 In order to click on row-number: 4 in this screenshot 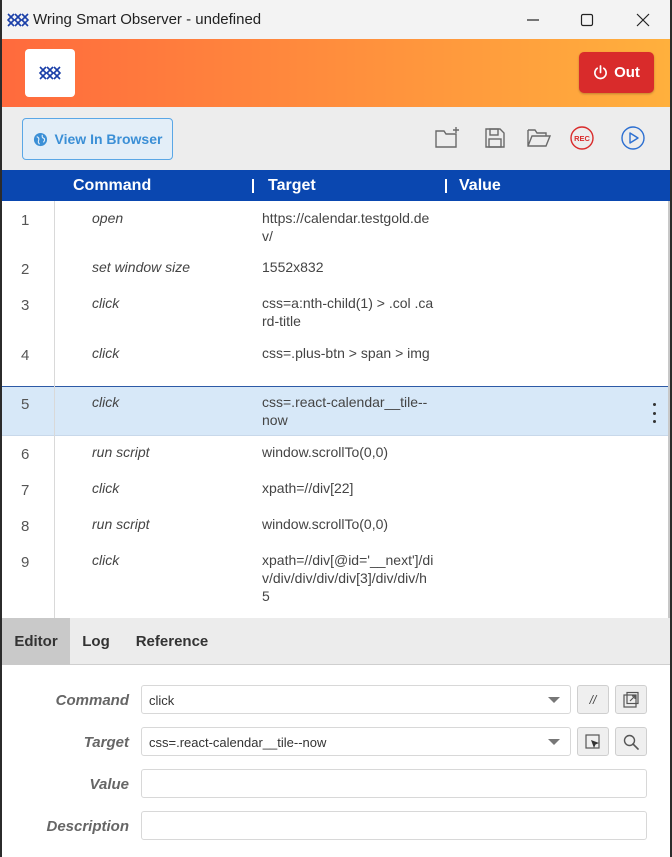, I will do `click(25, 355)`.